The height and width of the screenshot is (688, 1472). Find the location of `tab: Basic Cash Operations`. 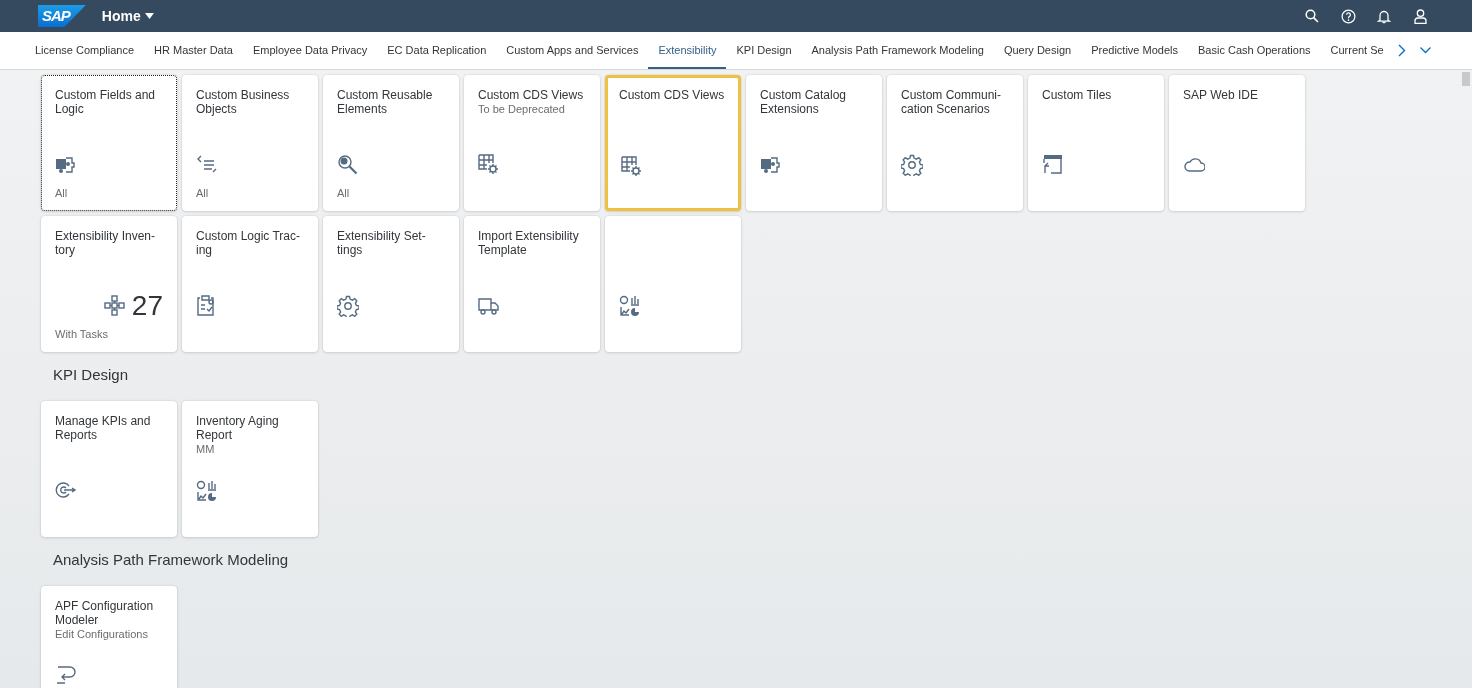

tab: Basic Cash Operations is located at coordinates (1254, 50).